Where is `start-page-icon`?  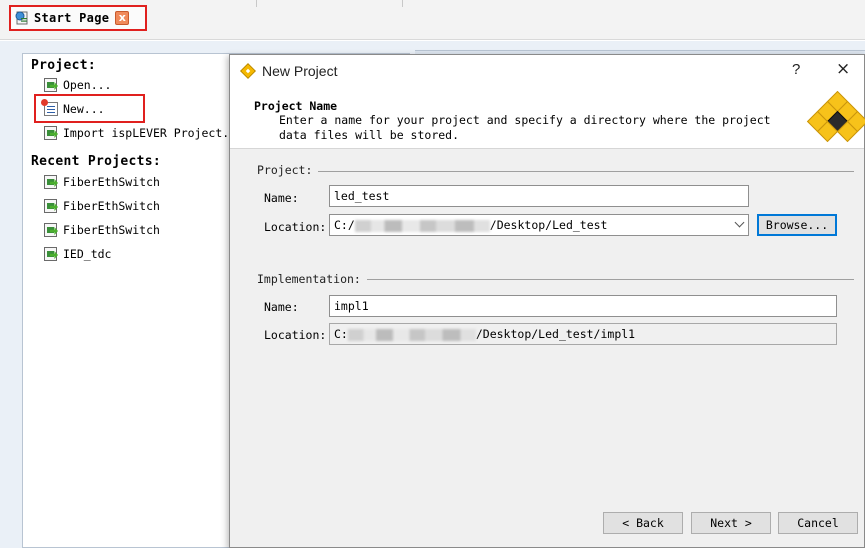 start-page-icon is located at coordinates (22, 18).